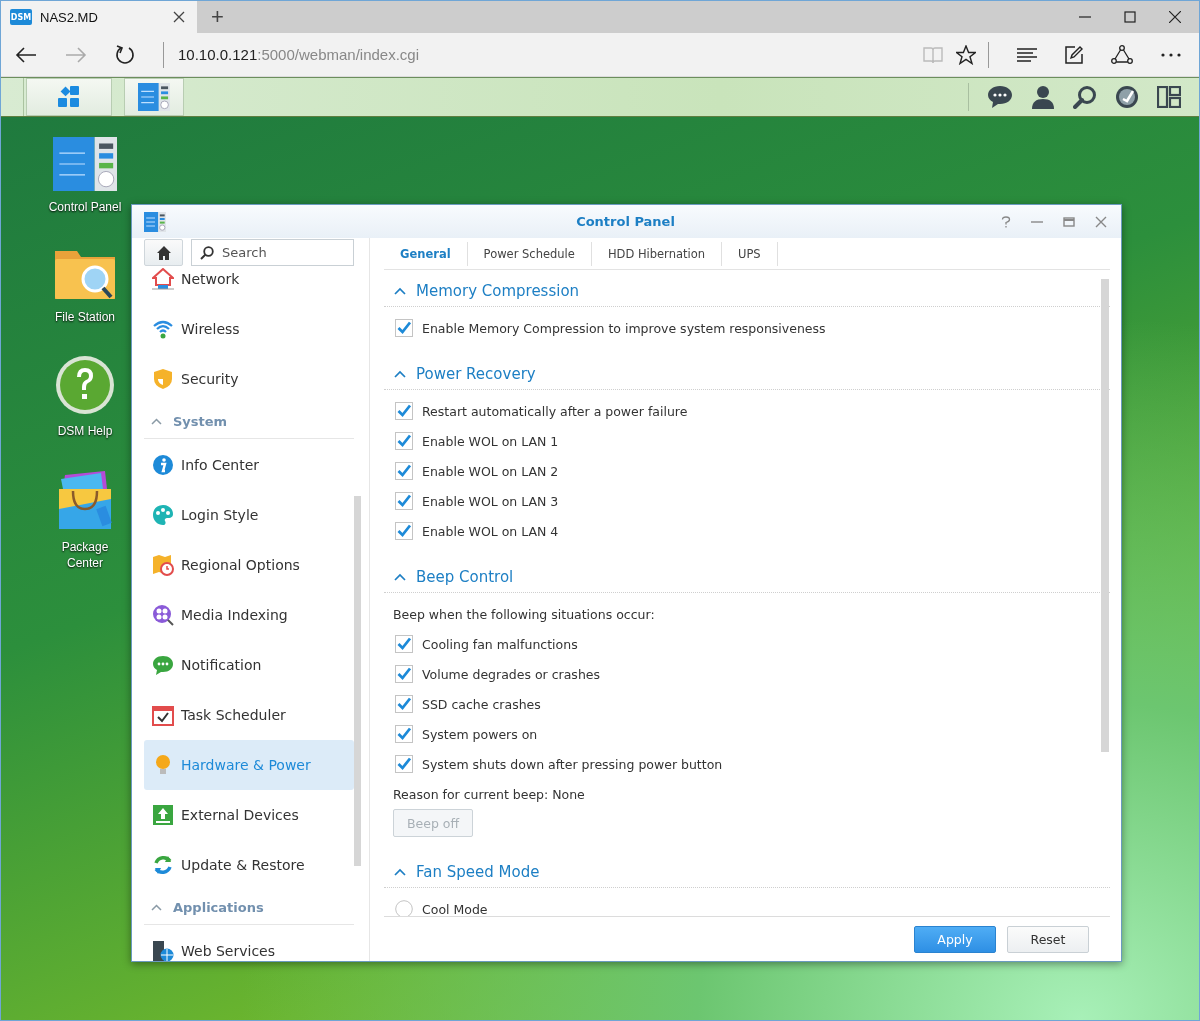 Image resolution: width=1200 pixels, height=1021 pixels. Describe the element at coordinates (272, 252) in the screenshot. I see `search-field: Search` at that location.